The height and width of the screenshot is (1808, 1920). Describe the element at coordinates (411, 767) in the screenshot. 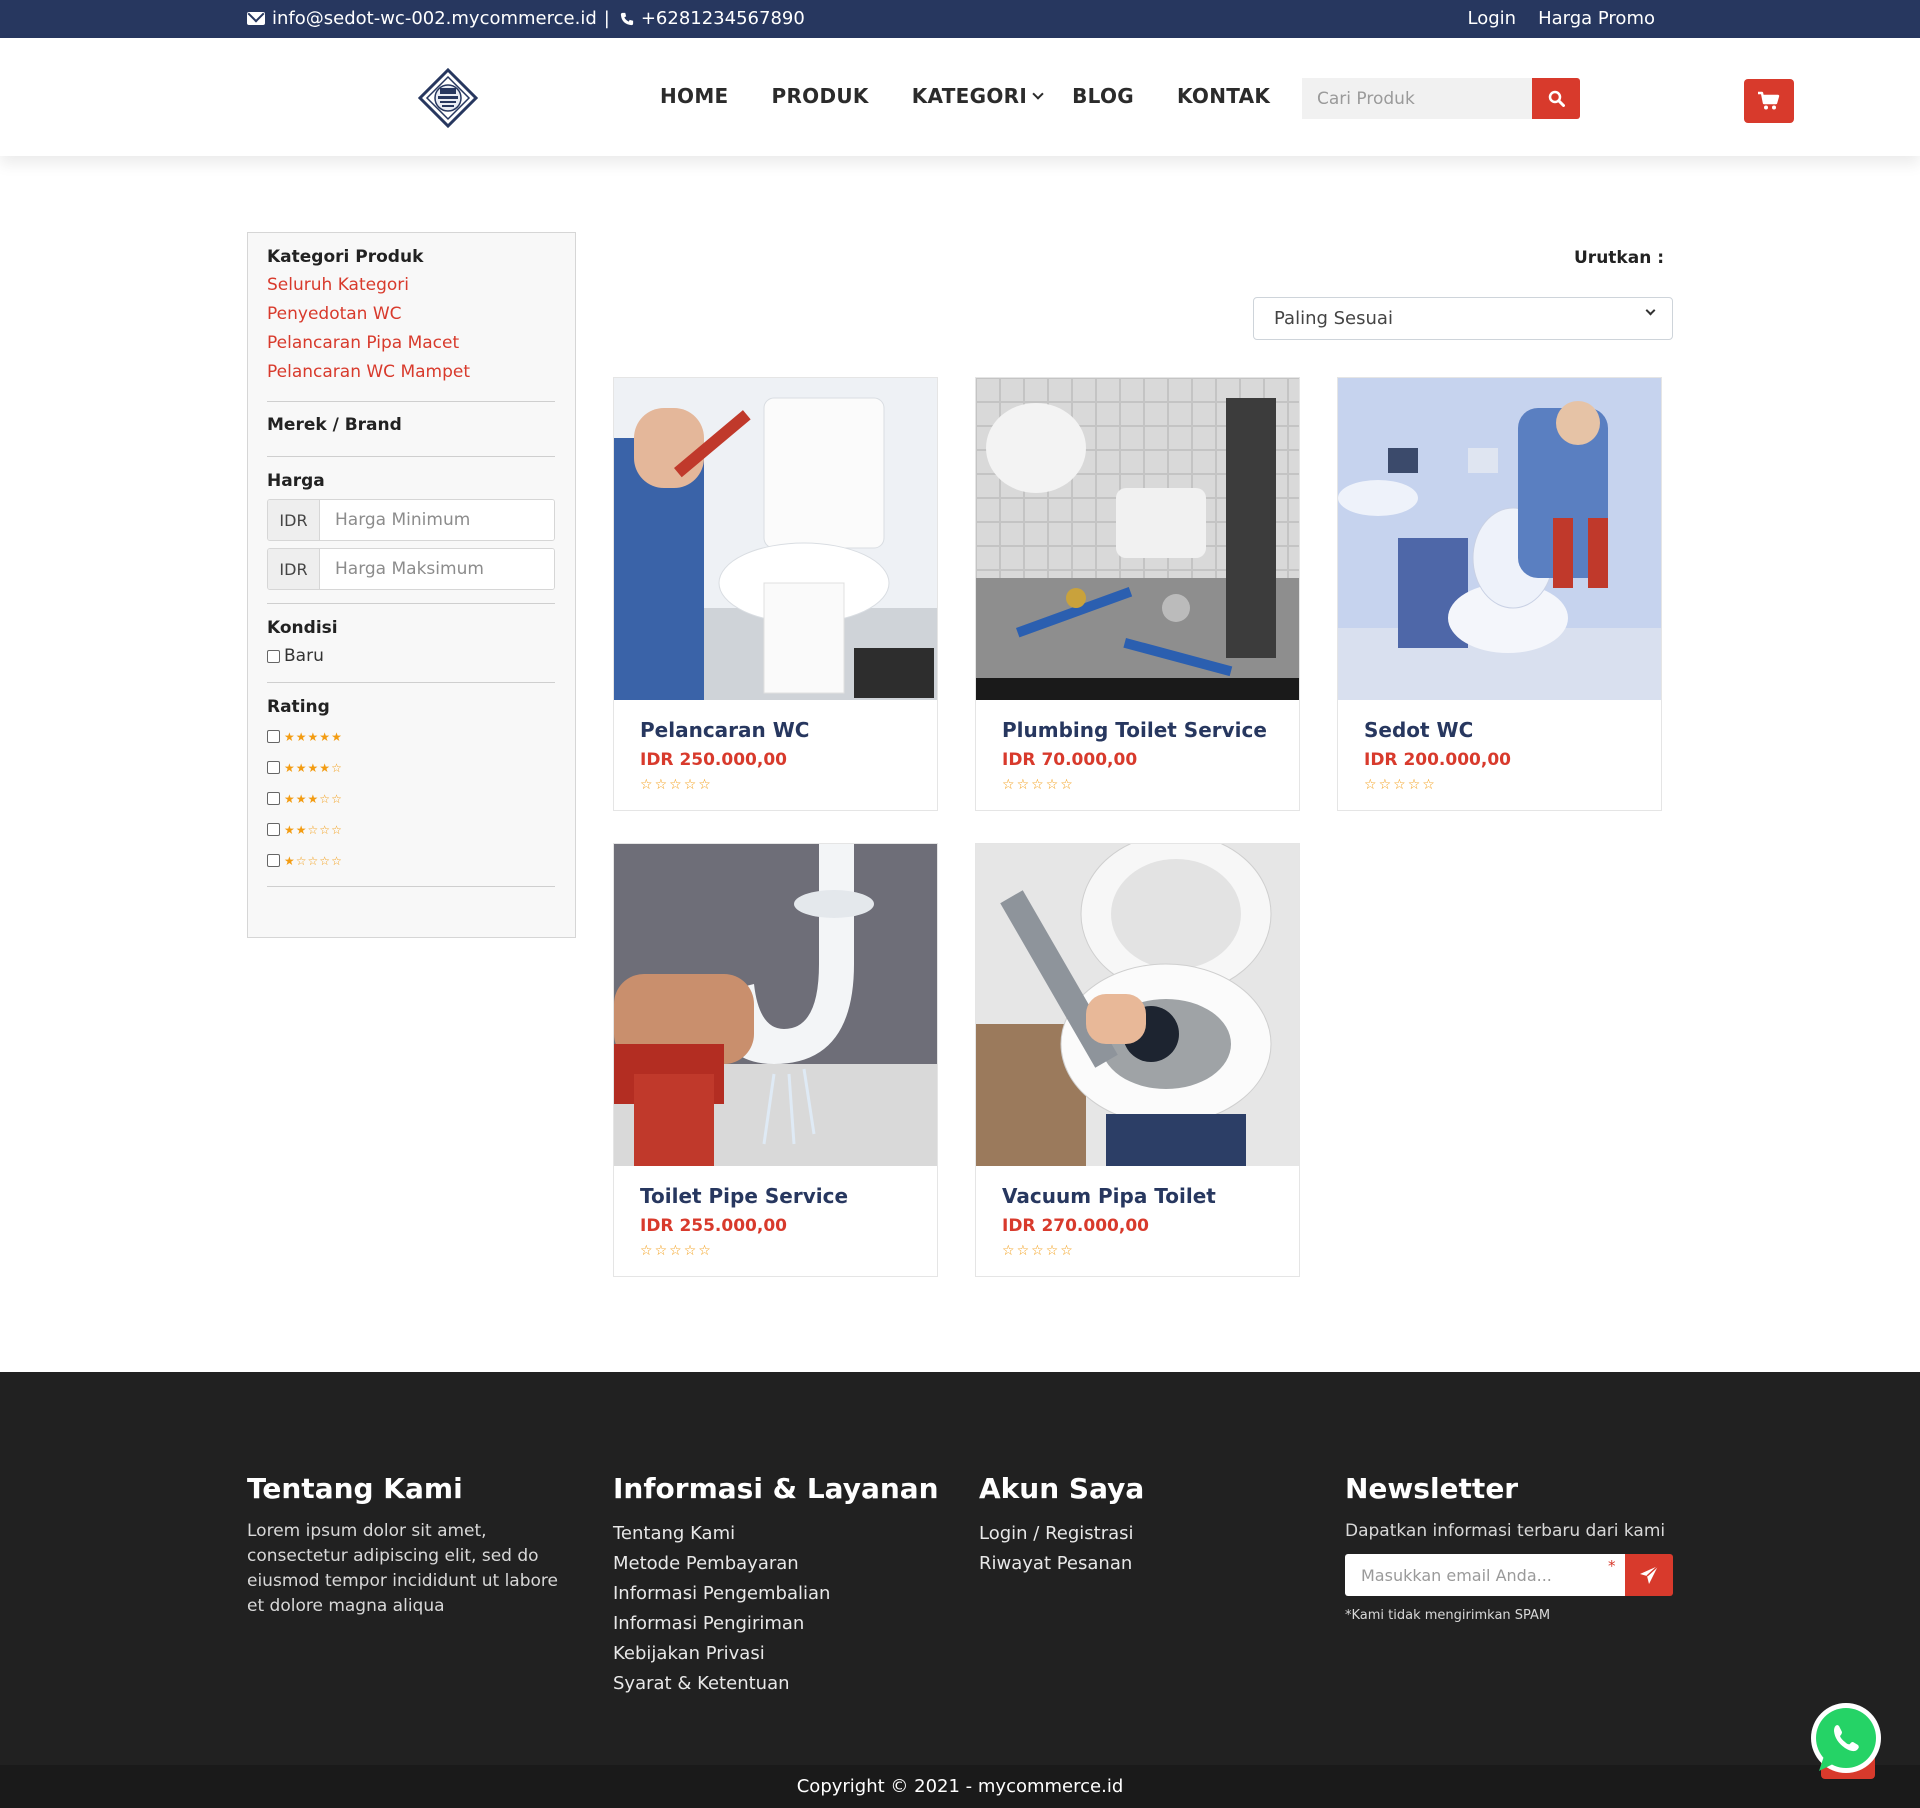

I see `rating-filter-option: ★ ★ ★ ★ ☆` at that location.